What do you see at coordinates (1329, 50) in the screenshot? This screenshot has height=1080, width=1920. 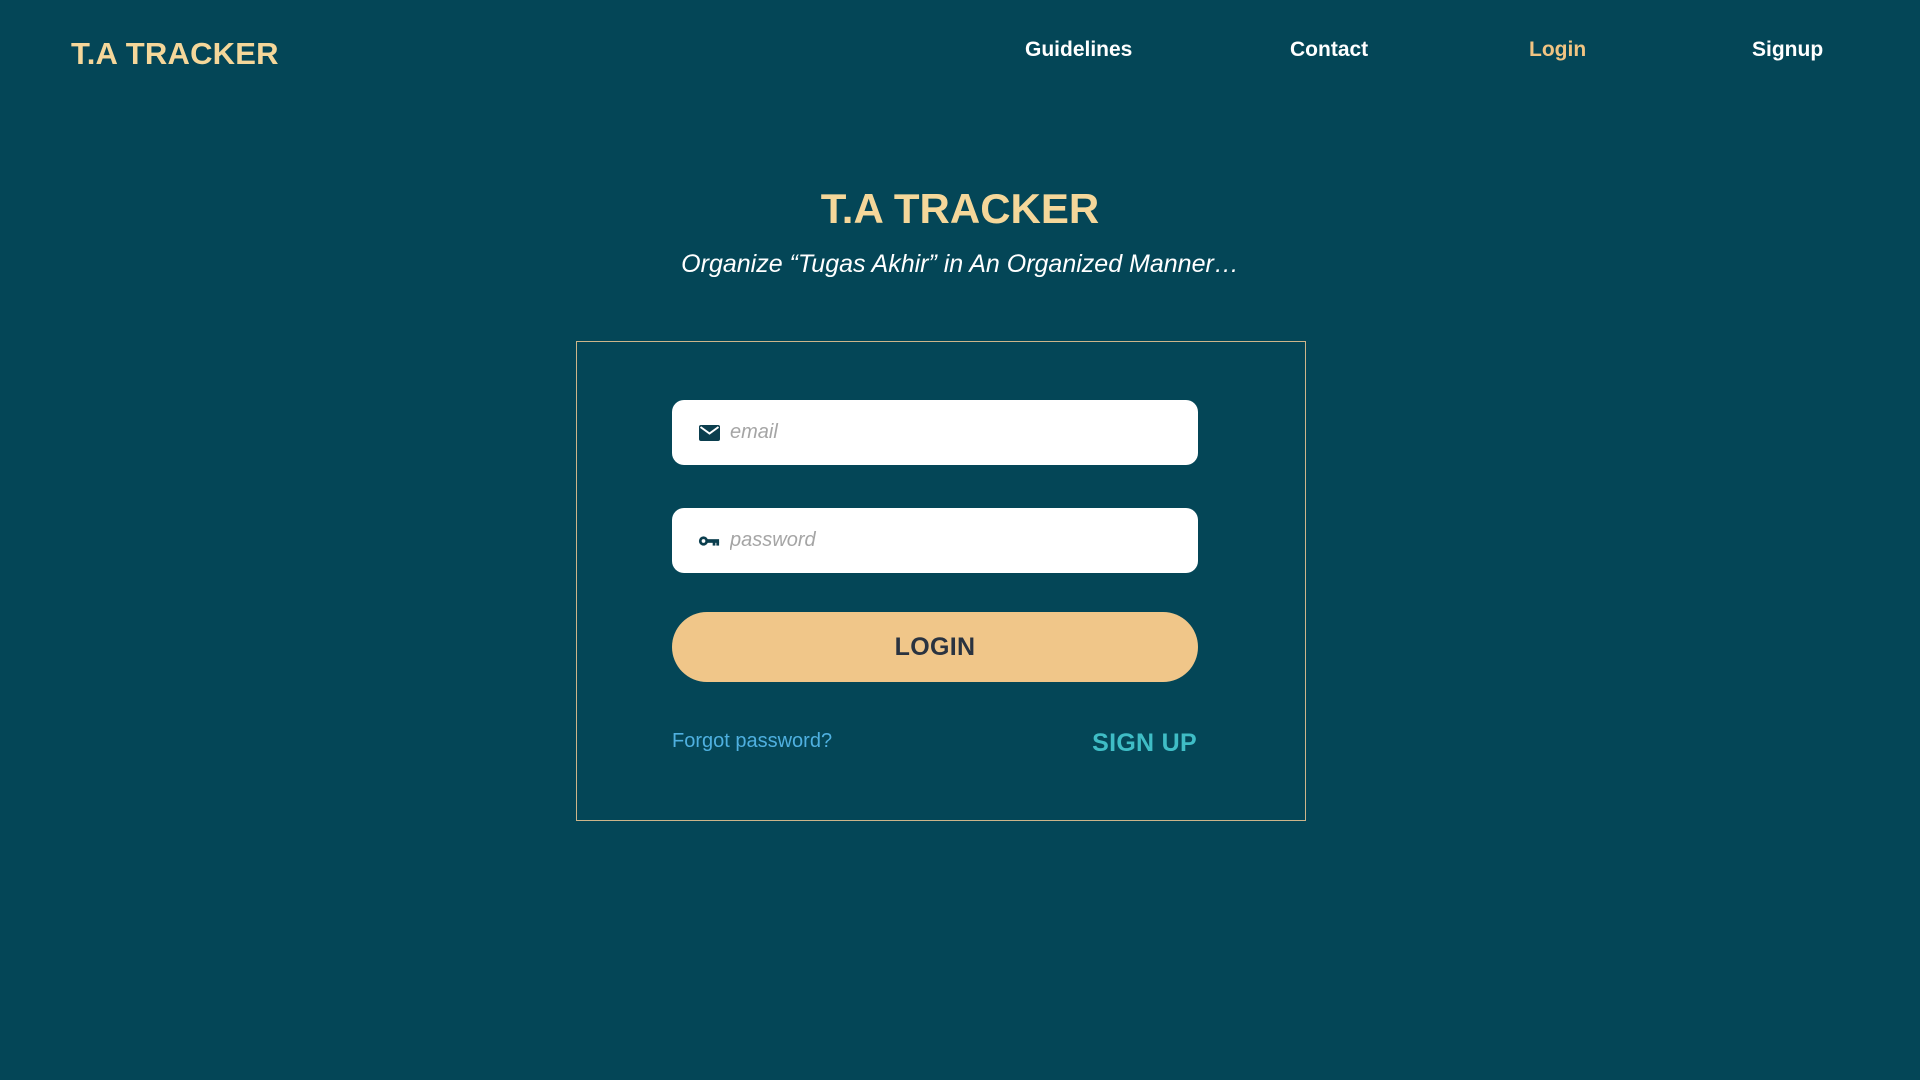 I see `nav-contact: Contact` at bounding box center [1329, 50].